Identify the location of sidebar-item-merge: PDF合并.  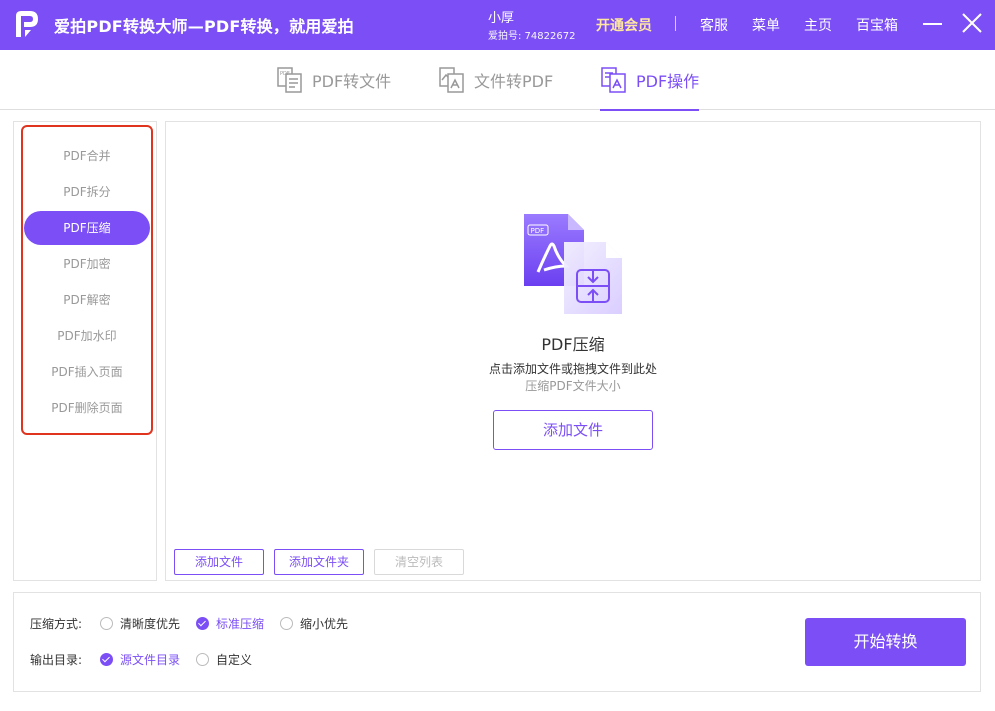
(87, 156).